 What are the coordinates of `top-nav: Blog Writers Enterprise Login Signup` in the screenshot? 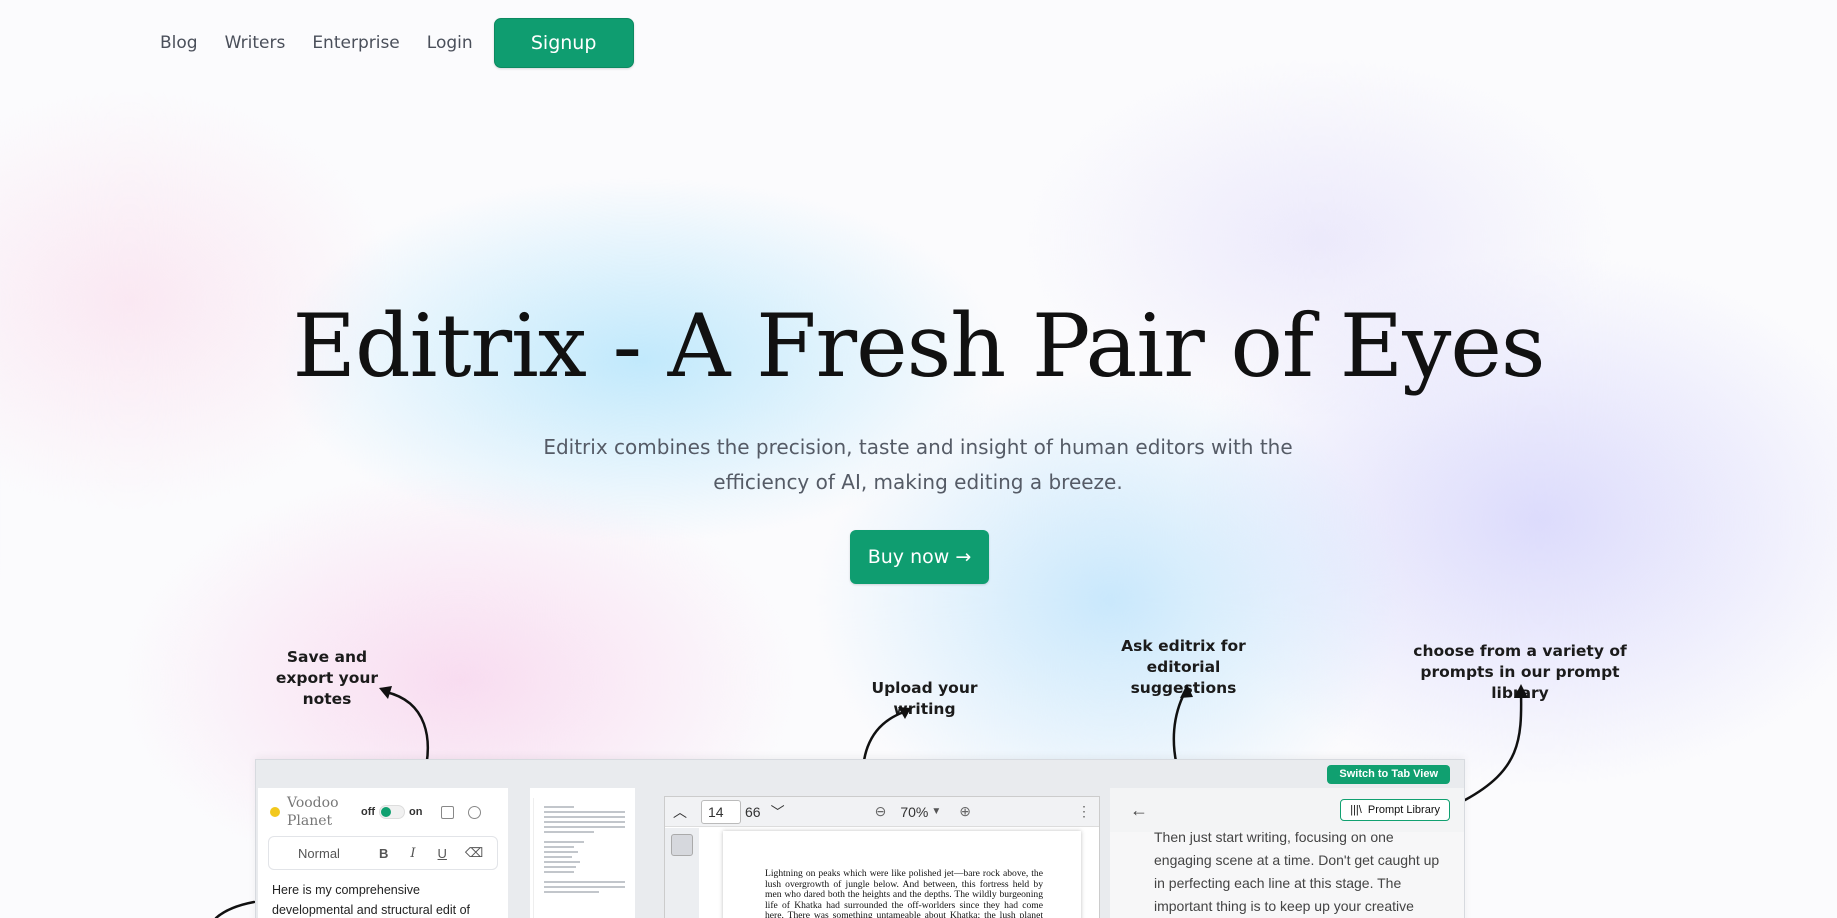 It's located at (397, 43).